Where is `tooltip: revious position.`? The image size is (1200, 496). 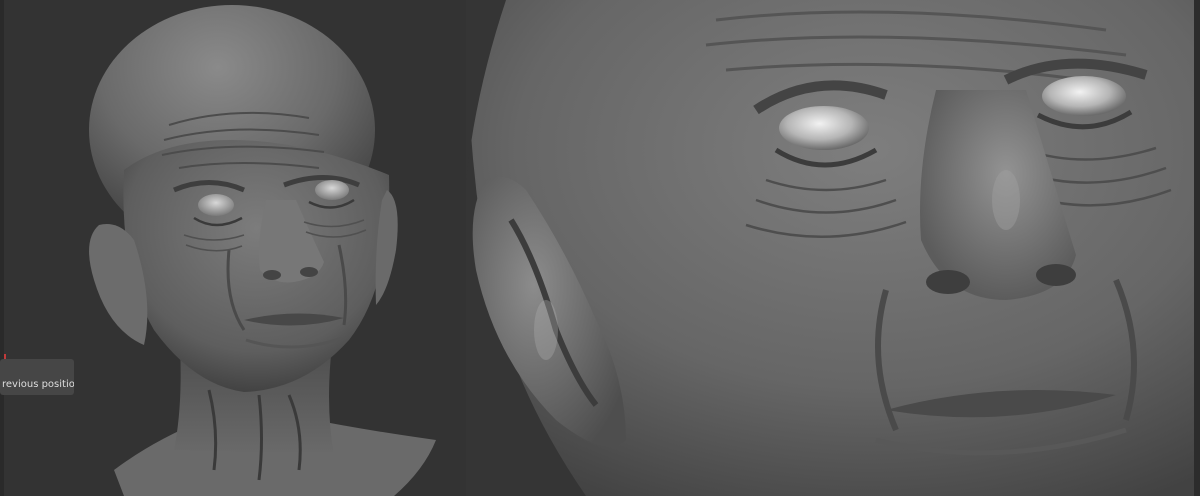 tooltip: revious position. is located at coordinates (37, 377).